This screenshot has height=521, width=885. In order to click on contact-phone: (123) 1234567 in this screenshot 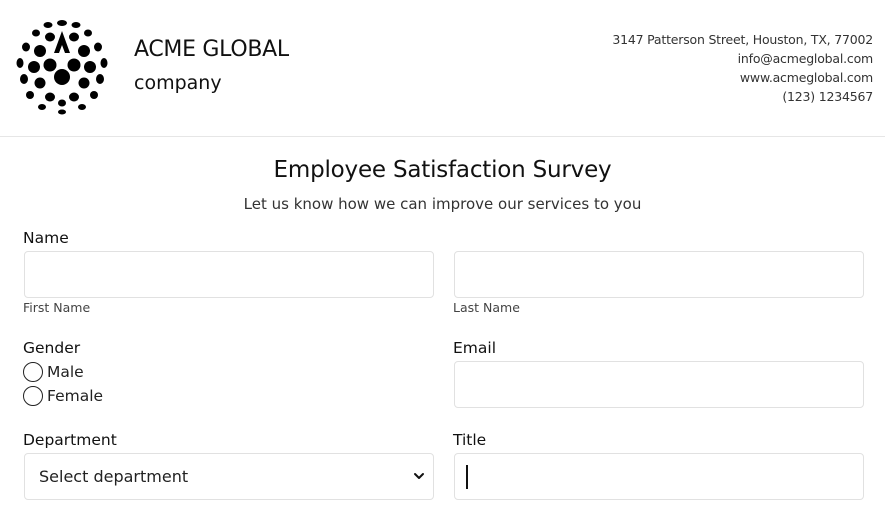, I will do `click(827, 96)`.